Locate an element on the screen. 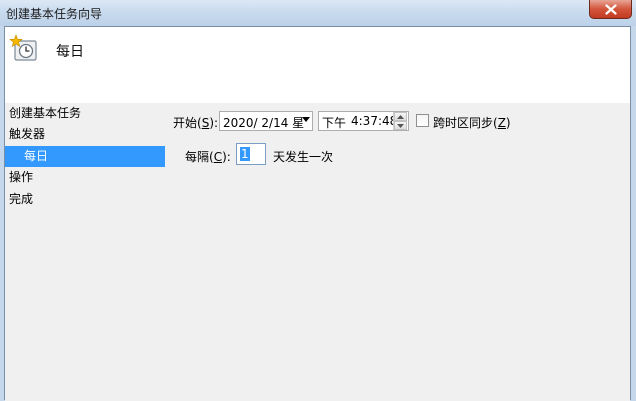 The height and width of the screenshot is (401, 636). arrow-down-icon is located at coordinates (400, 125).